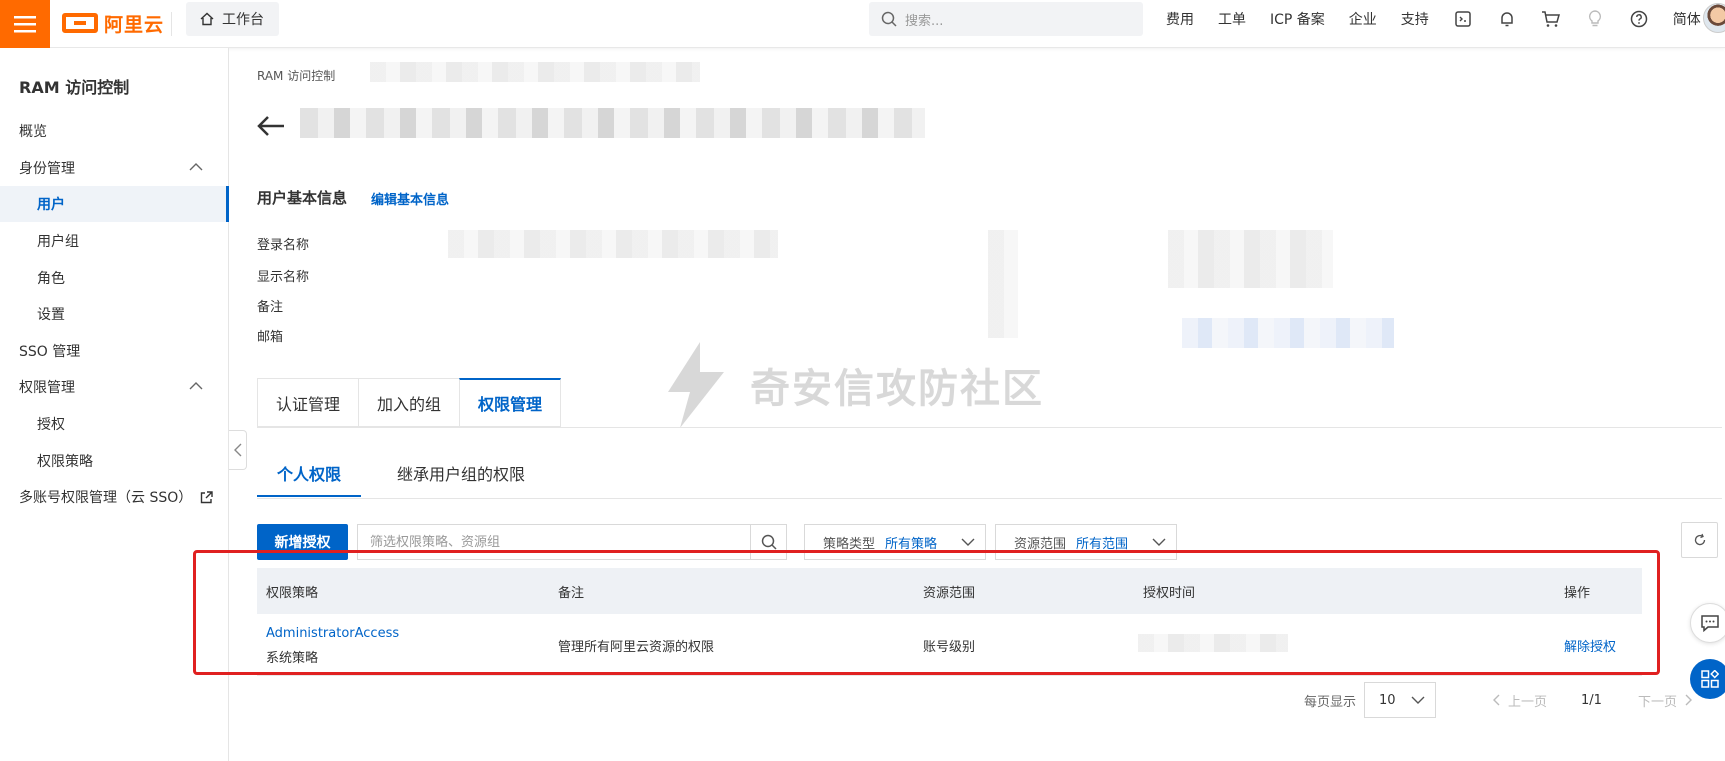 The image size is (1725, 761). What do you see at coordinates (47, 388) in the screenshot?
I see `sidebar-item-label: 权限管理` at bounding box center [47, 388].